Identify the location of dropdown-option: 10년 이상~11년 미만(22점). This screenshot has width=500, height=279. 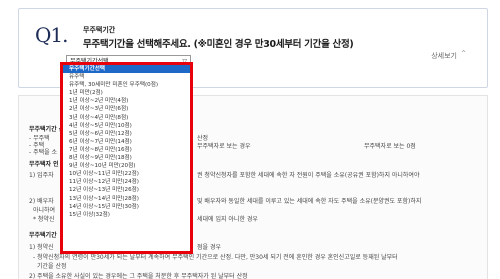
(126, 174).